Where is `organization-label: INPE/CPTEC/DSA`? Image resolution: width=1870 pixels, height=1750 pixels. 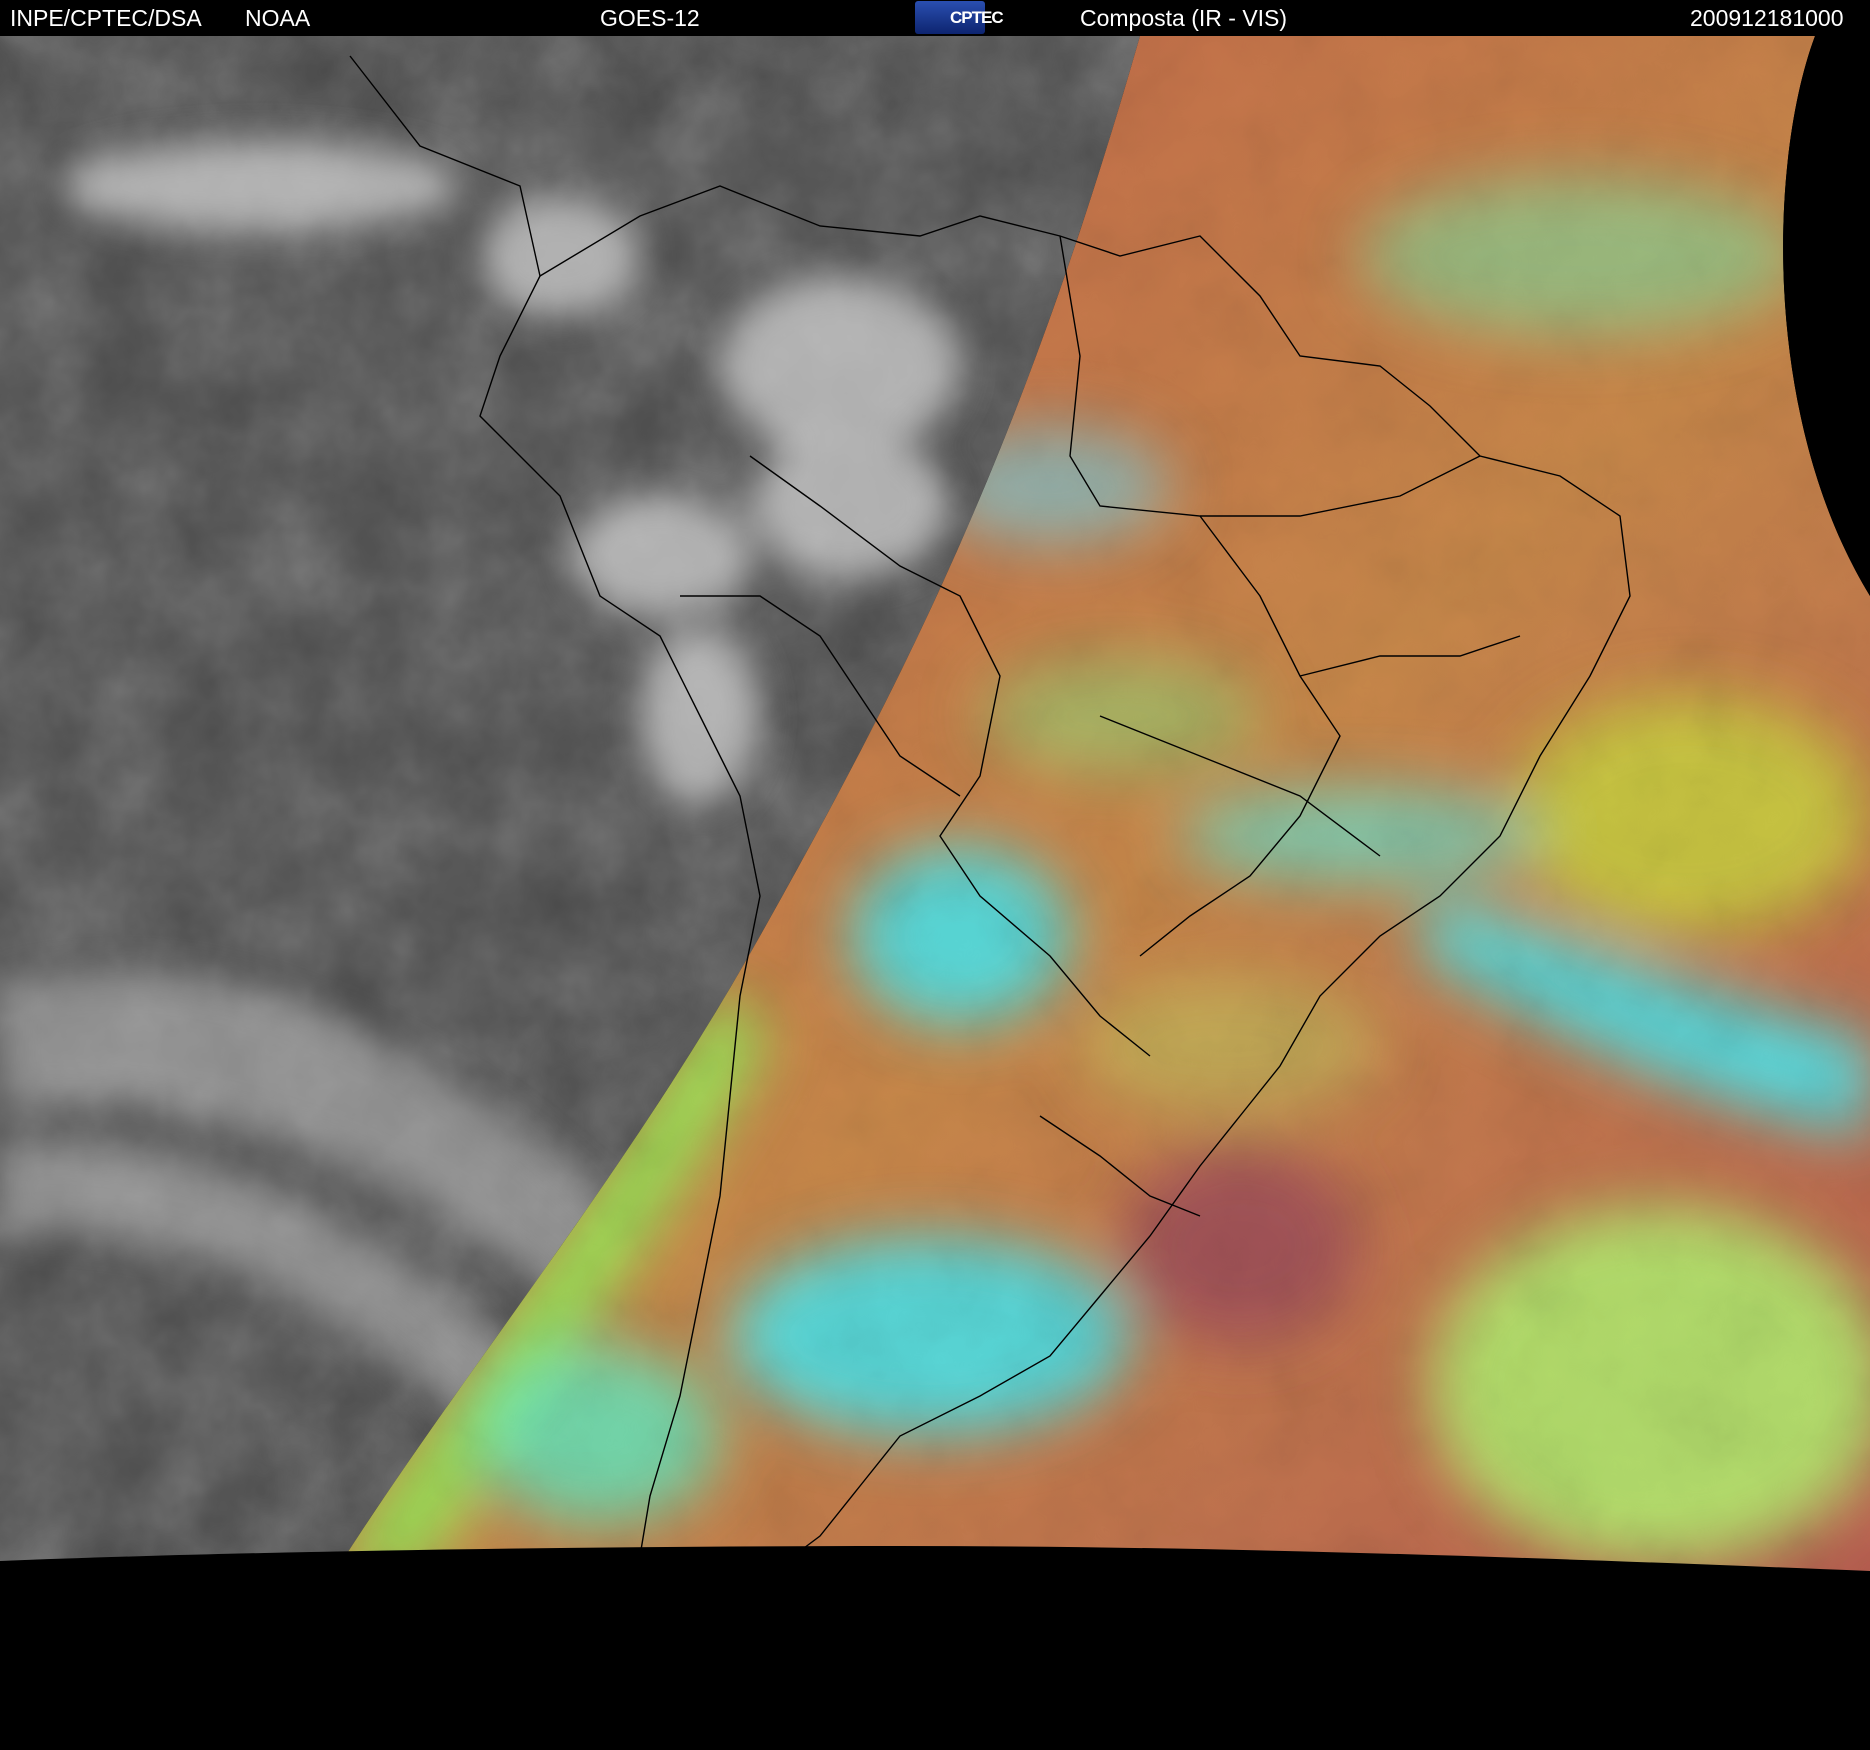 organization-label: INPE/CPTEC/DSA is located at coordinates (106, 18).